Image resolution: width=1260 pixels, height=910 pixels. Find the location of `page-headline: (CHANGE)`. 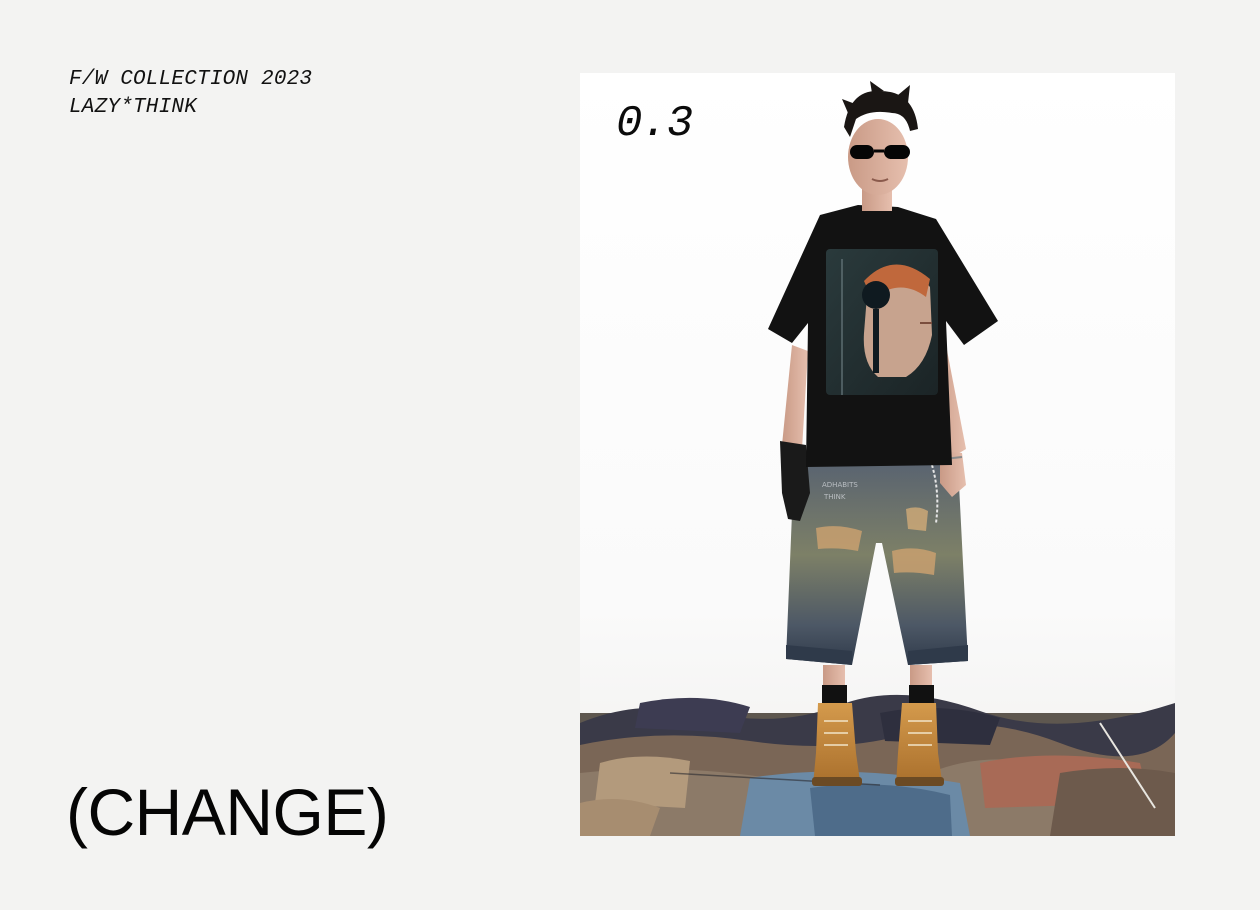

page-headline: (CHANGE) is located at coordinates (227, 812).